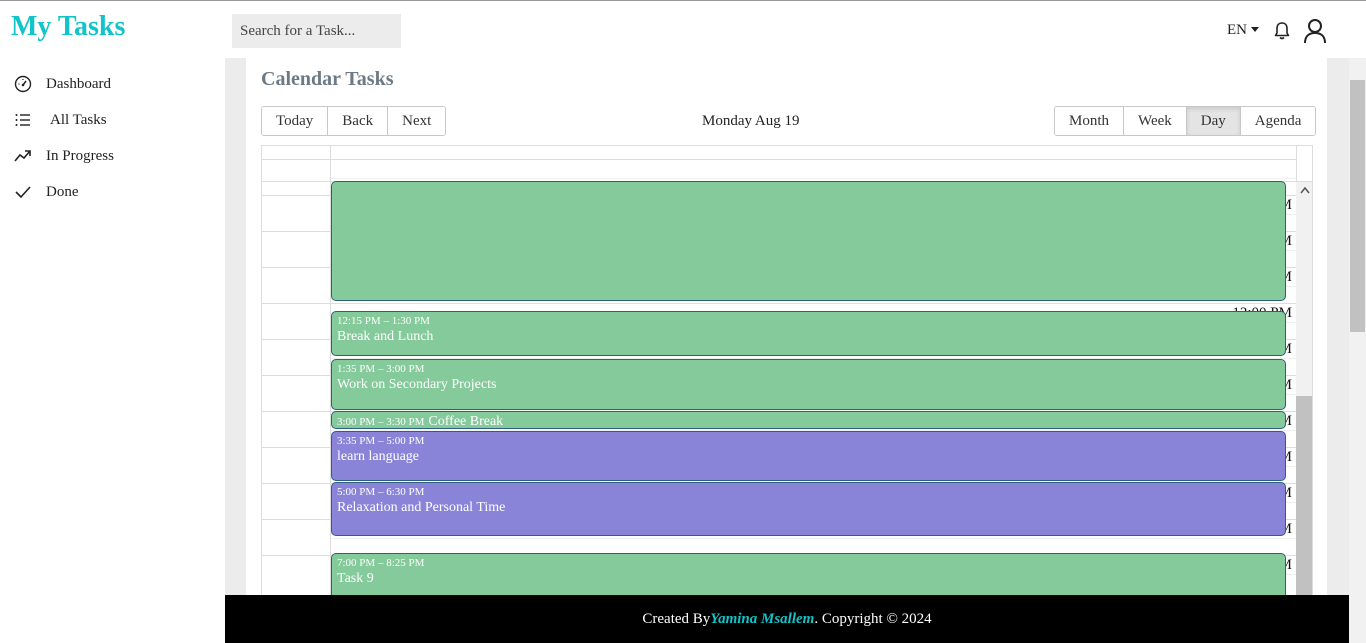 This screenshot has height=643, width=1366. Describe the element at coordinates (1315, 31) in the screenshot. I see `user-icon` at that location.